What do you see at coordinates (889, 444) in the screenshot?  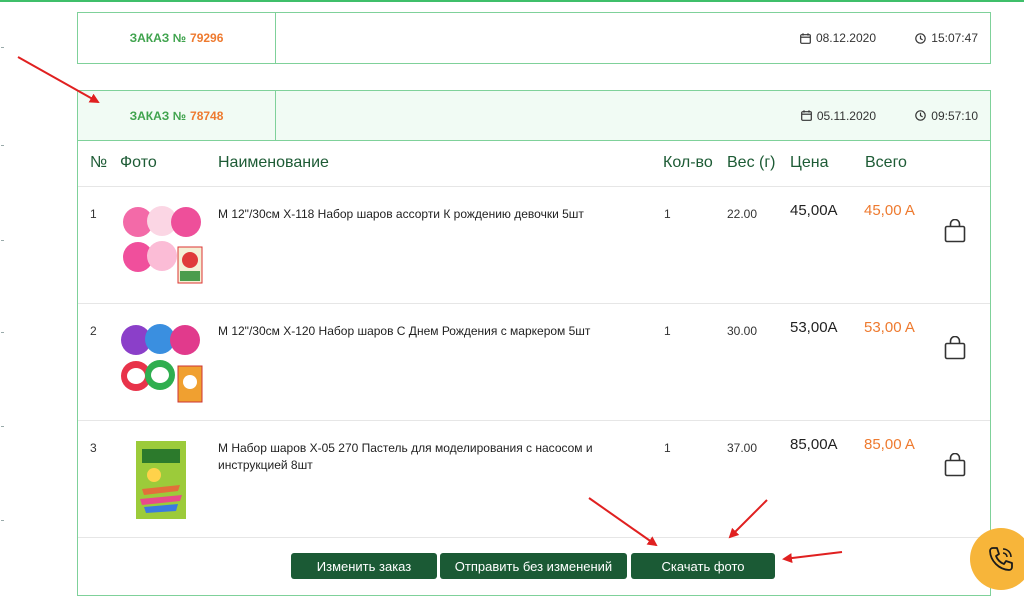 I see `product-total: 85,00 A` at bounding box center [889, 444].